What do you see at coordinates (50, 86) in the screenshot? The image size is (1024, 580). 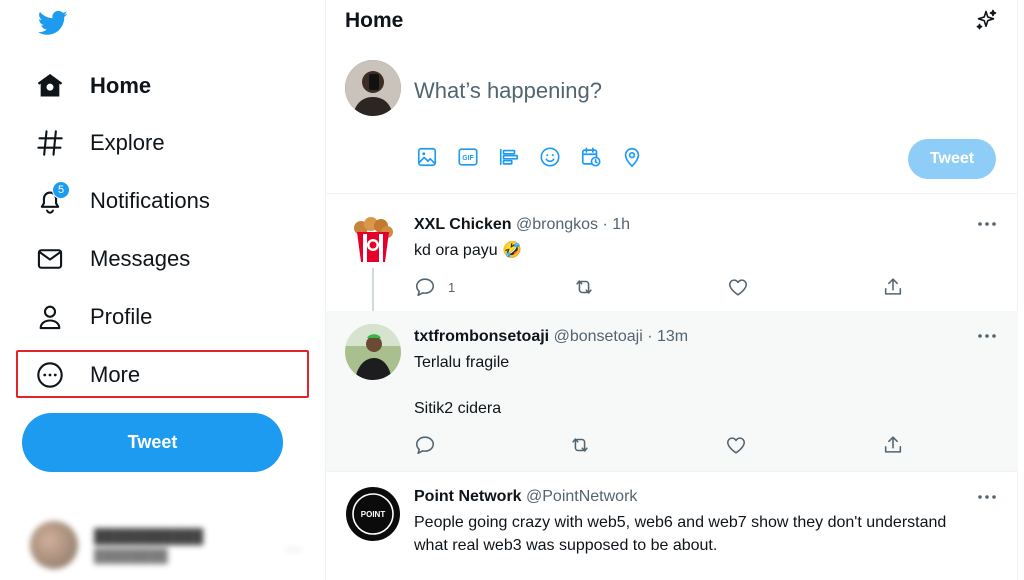 I see `home-icon` at bounding box center [50, 86].